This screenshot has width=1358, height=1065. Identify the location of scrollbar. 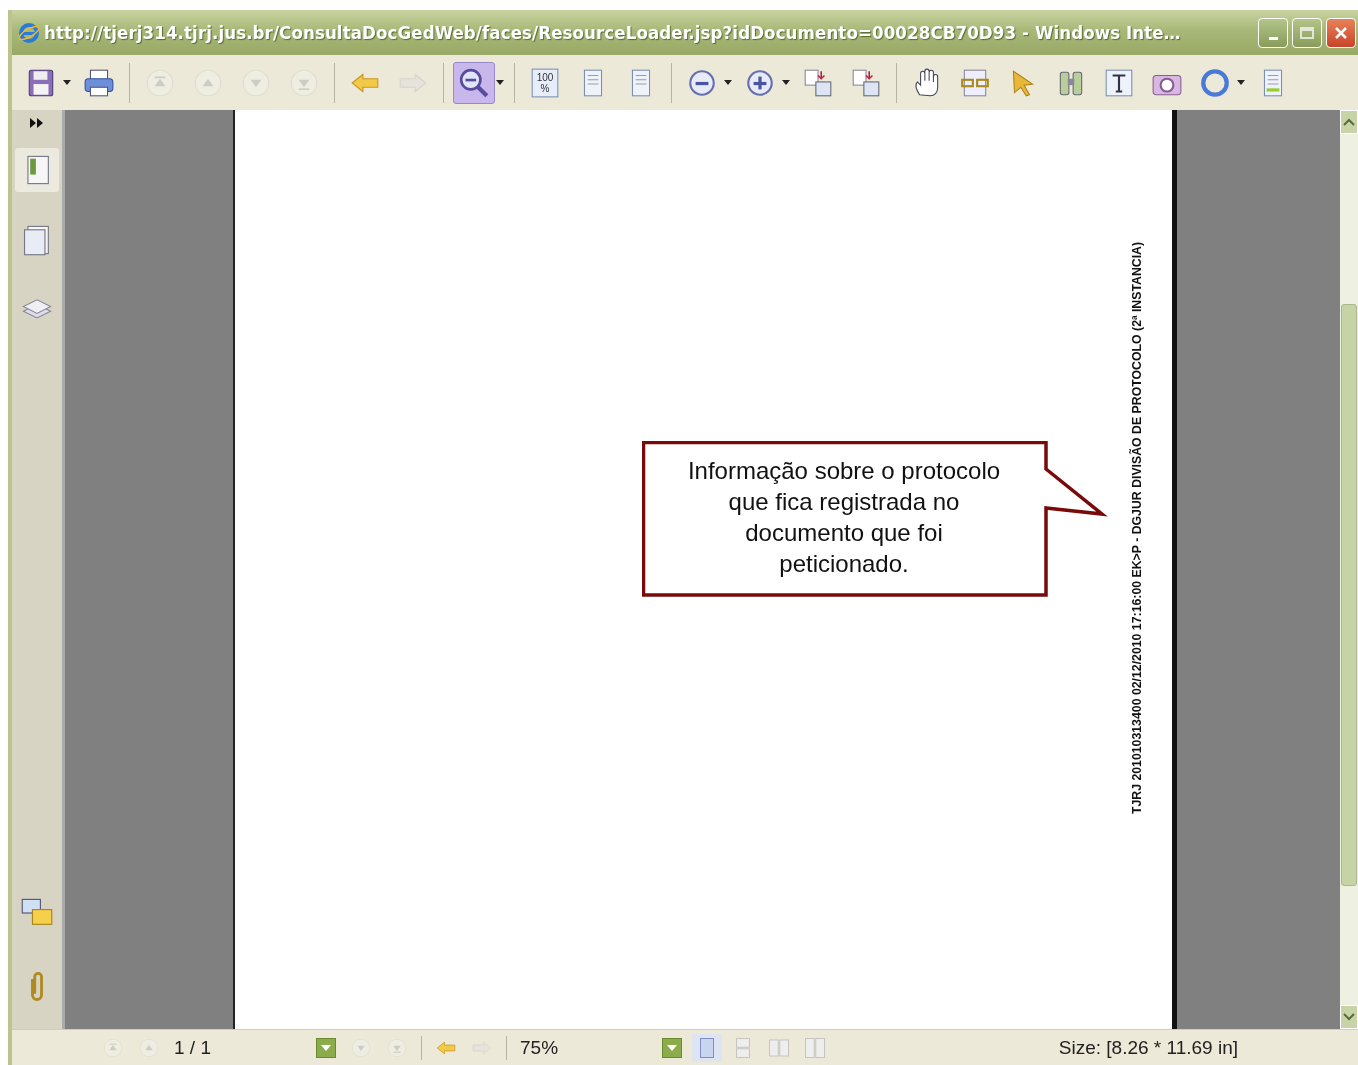
(1349, 569).